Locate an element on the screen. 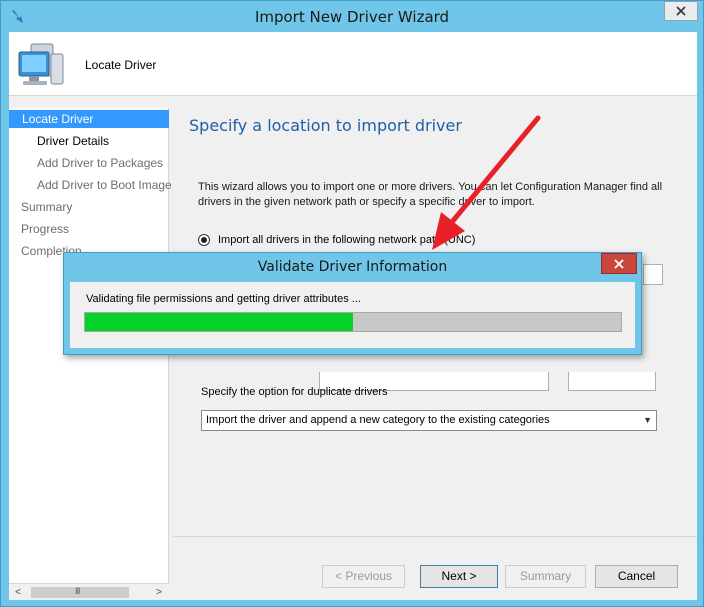  nav-item-add-driver-to-packages: Add Driver to Packages is located at coordinates (100, 163).